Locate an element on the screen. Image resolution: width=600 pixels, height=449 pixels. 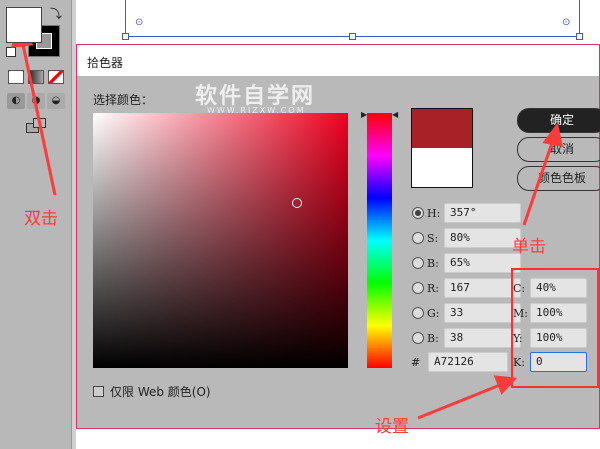
arrow-to-fill-swatch is located at coordinates (38, 117).